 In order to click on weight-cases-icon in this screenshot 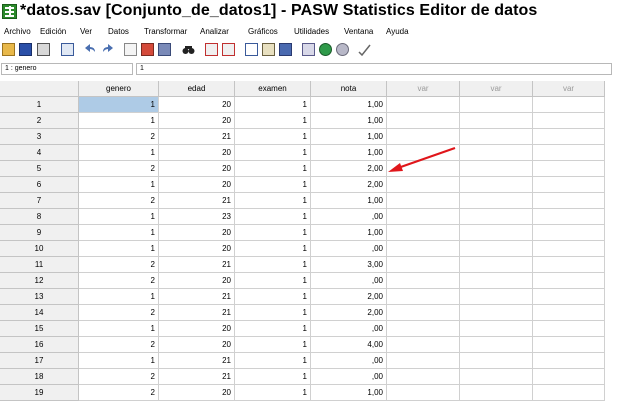, I will do `click(268, 49)`.